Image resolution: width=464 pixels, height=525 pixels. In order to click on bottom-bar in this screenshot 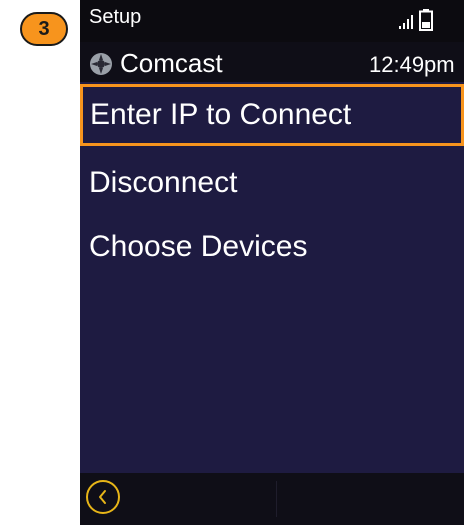, I will do `click(272, 499)`.